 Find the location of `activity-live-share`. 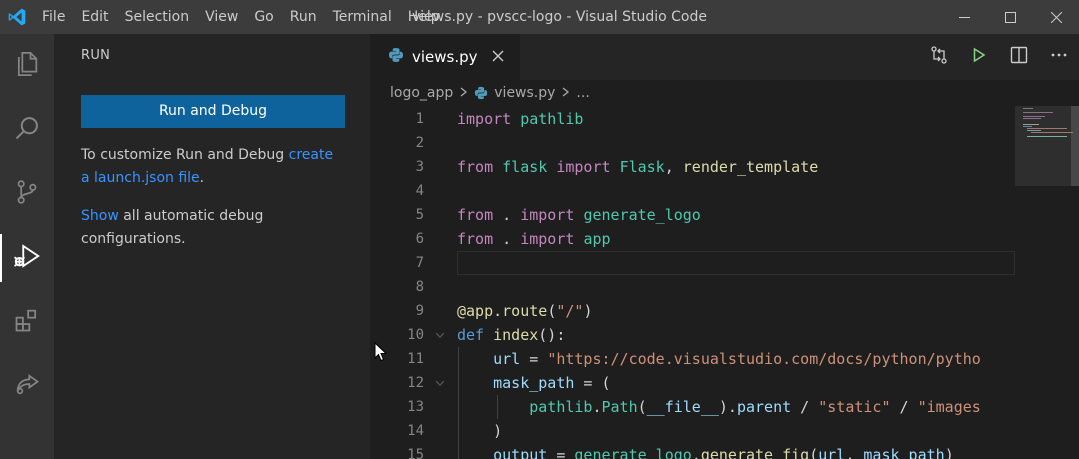

activity-live-share is located at coordinates (27, 386).